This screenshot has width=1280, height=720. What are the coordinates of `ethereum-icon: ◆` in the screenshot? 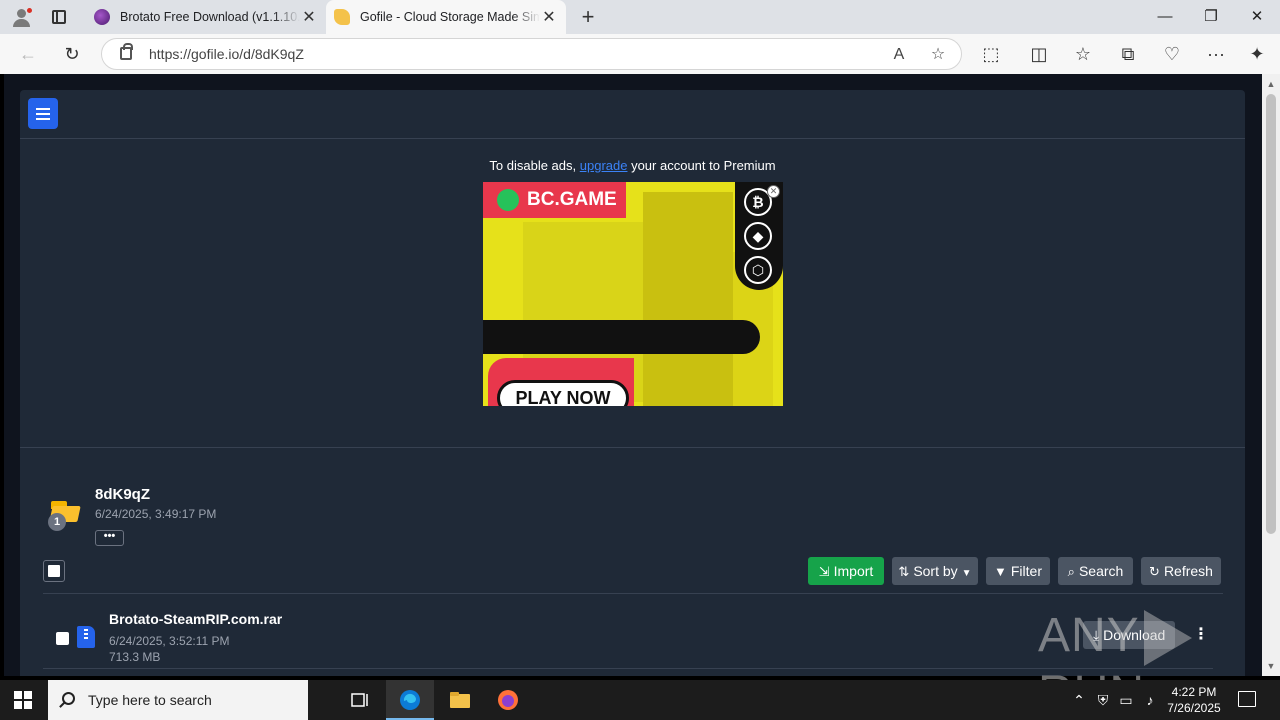 It's located at (758, 236).